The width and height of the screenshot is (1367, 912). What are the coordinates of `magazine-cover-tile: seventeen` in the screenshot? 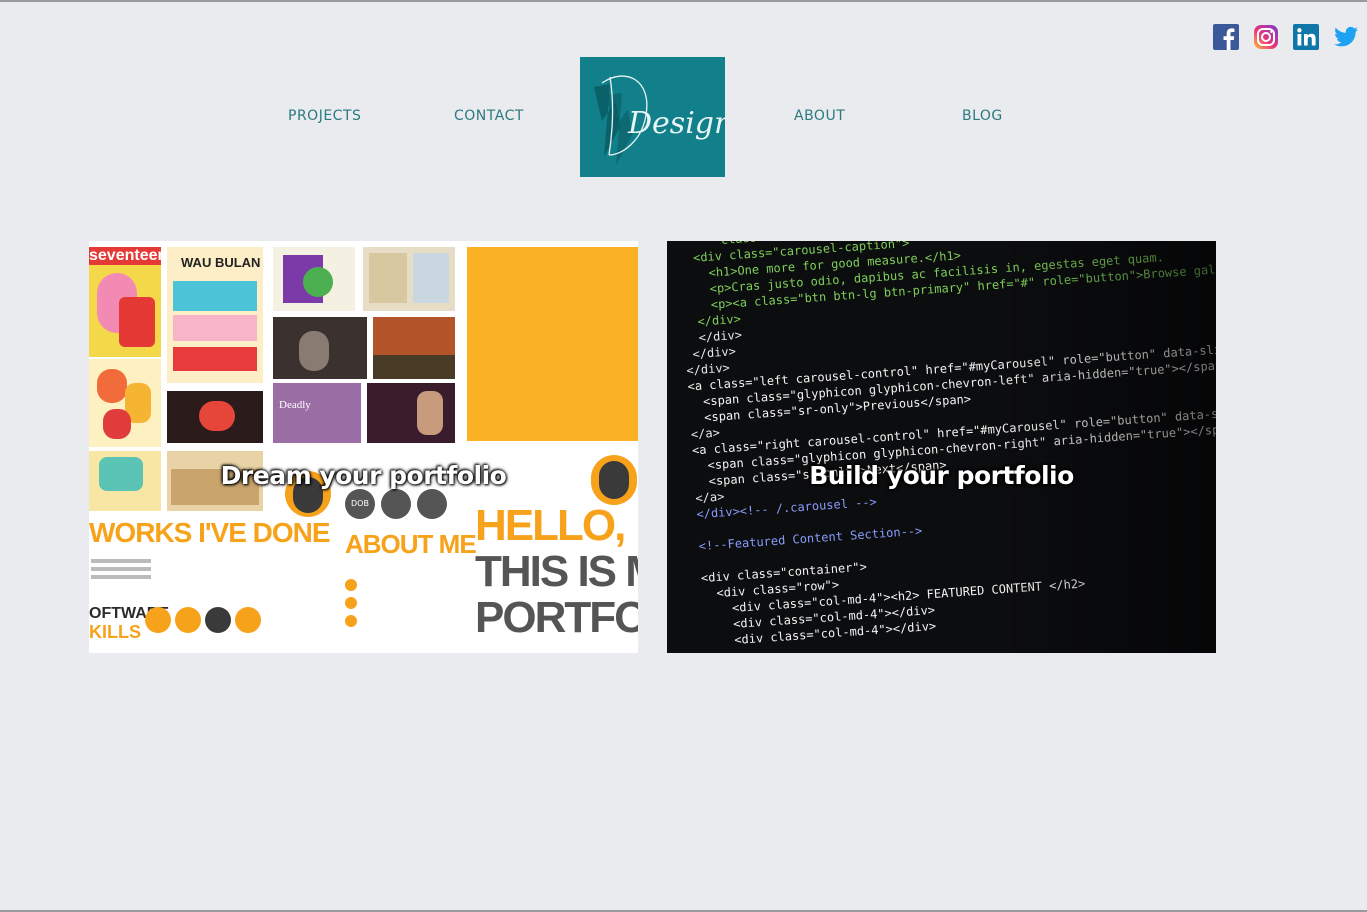 It's located at (128, 302).